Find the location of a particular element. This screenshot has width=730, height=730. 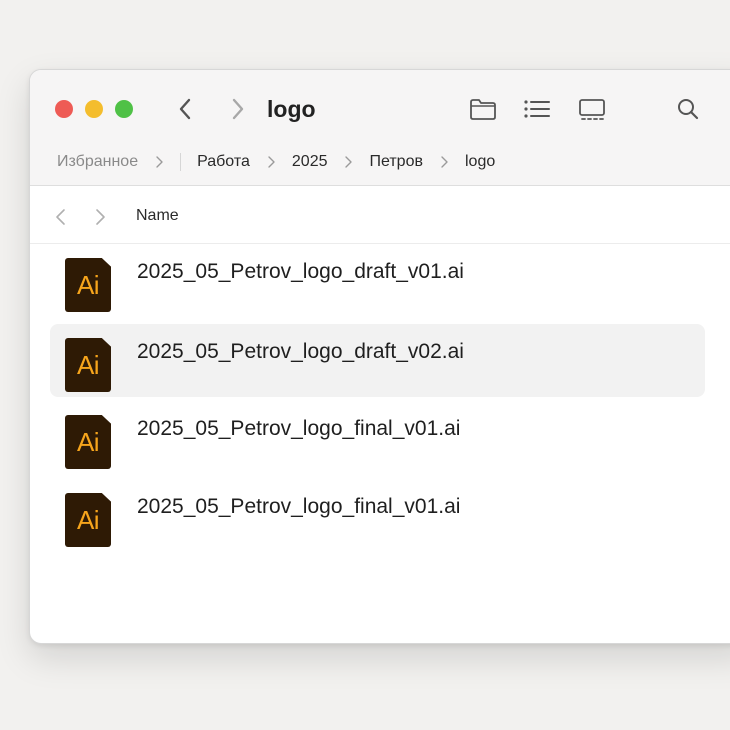

search-button is located at coordinates (689, 109).